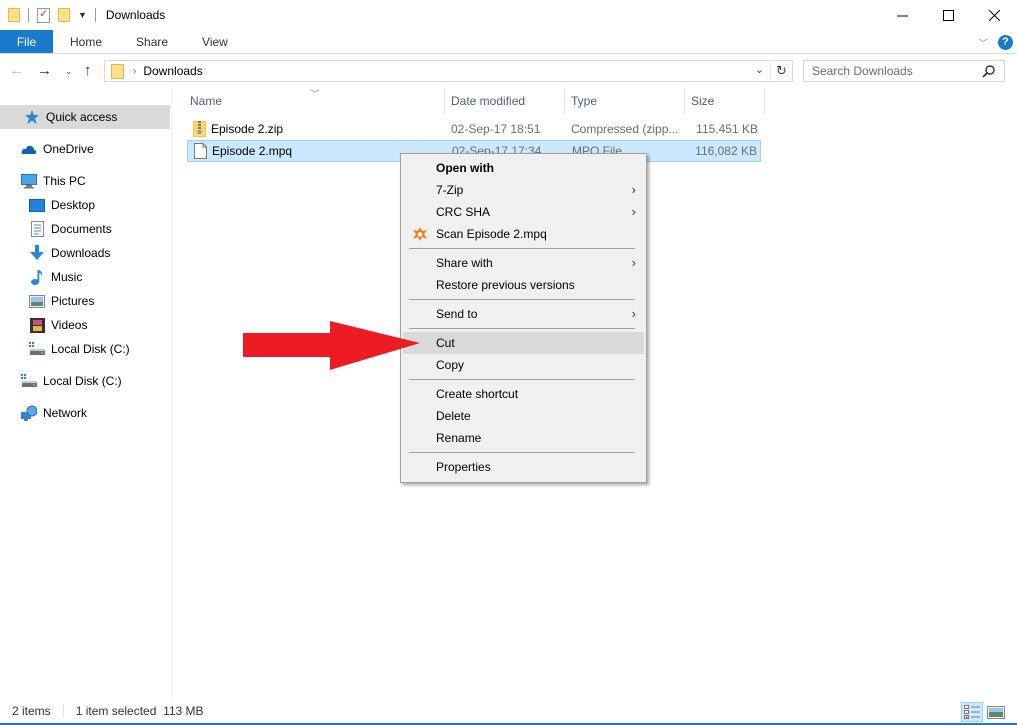 The height and width of the screenshot is (725, 1017). Describe the element at coordinates (85, 181) in the screenshot. I see `sidebar-item-this-pc: This PC` at that location.